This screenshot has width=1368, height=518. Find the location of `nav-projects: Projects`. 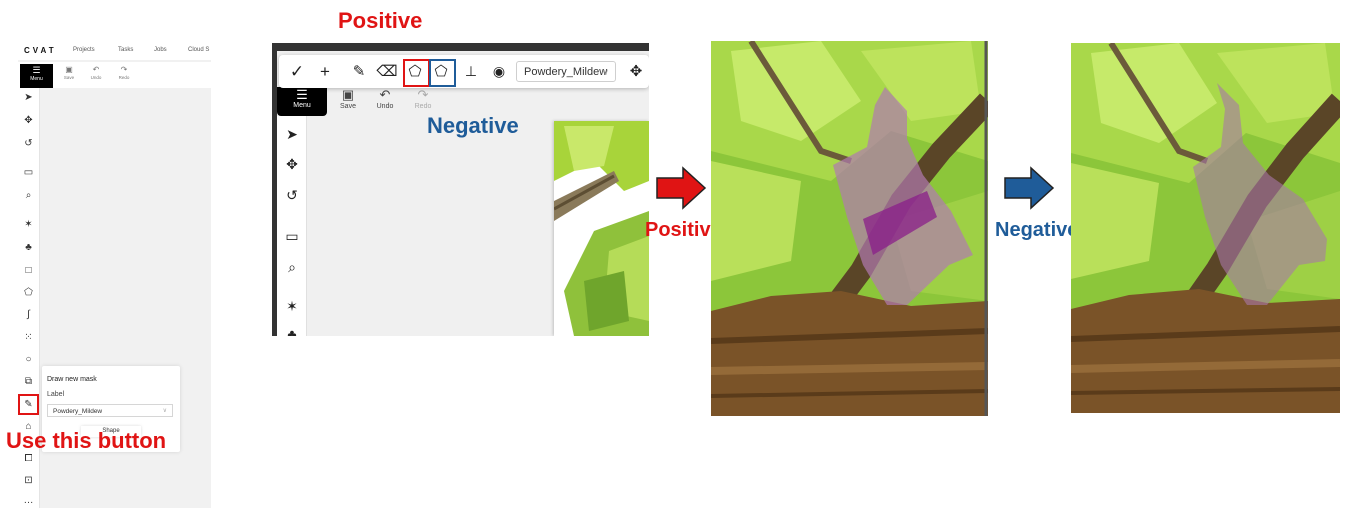

nav-projects: Projects is located at coordinates (84, 50).